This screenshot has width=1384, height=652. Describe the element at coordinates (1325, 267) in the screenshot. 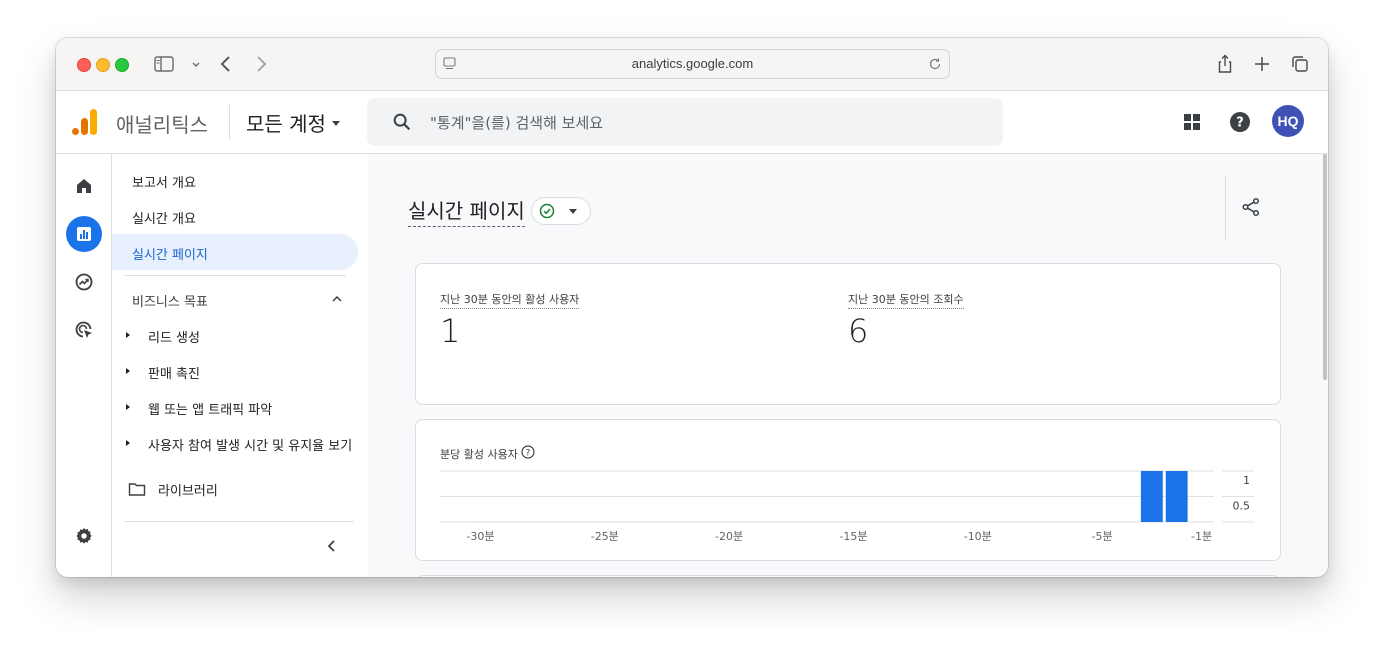

I see `scroll-thumb` at that location.